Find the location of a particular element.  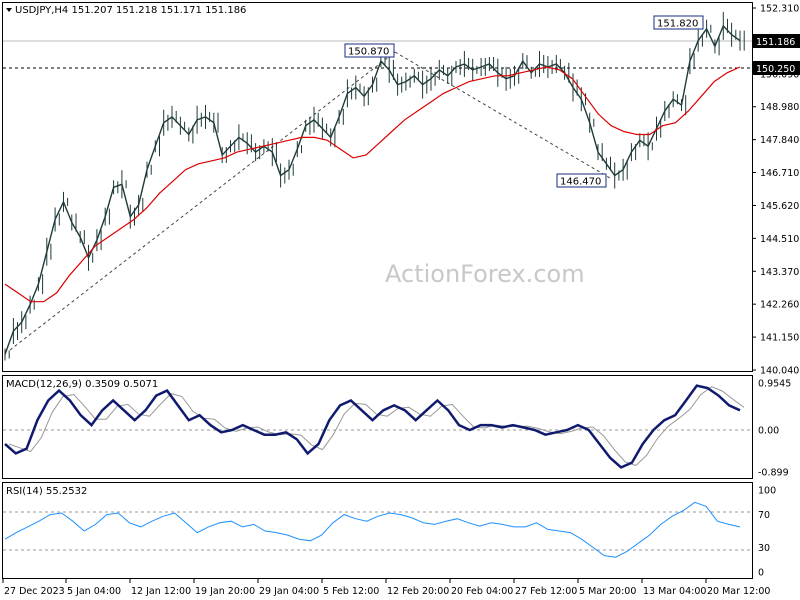

x-tick-label: 19 Jan 20:00 is located at coordinates (225, 591).